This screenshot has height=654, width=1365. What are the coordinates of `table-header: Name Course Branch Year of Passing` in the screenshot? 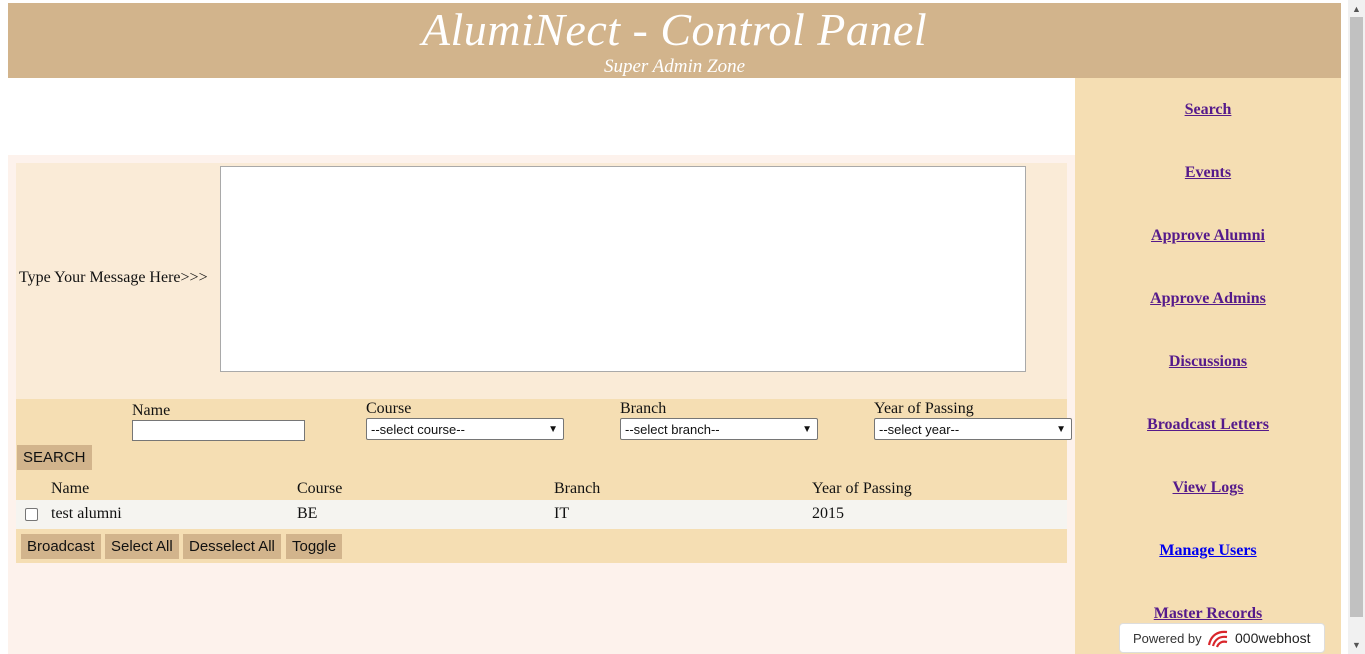 It's located at (541, 487).